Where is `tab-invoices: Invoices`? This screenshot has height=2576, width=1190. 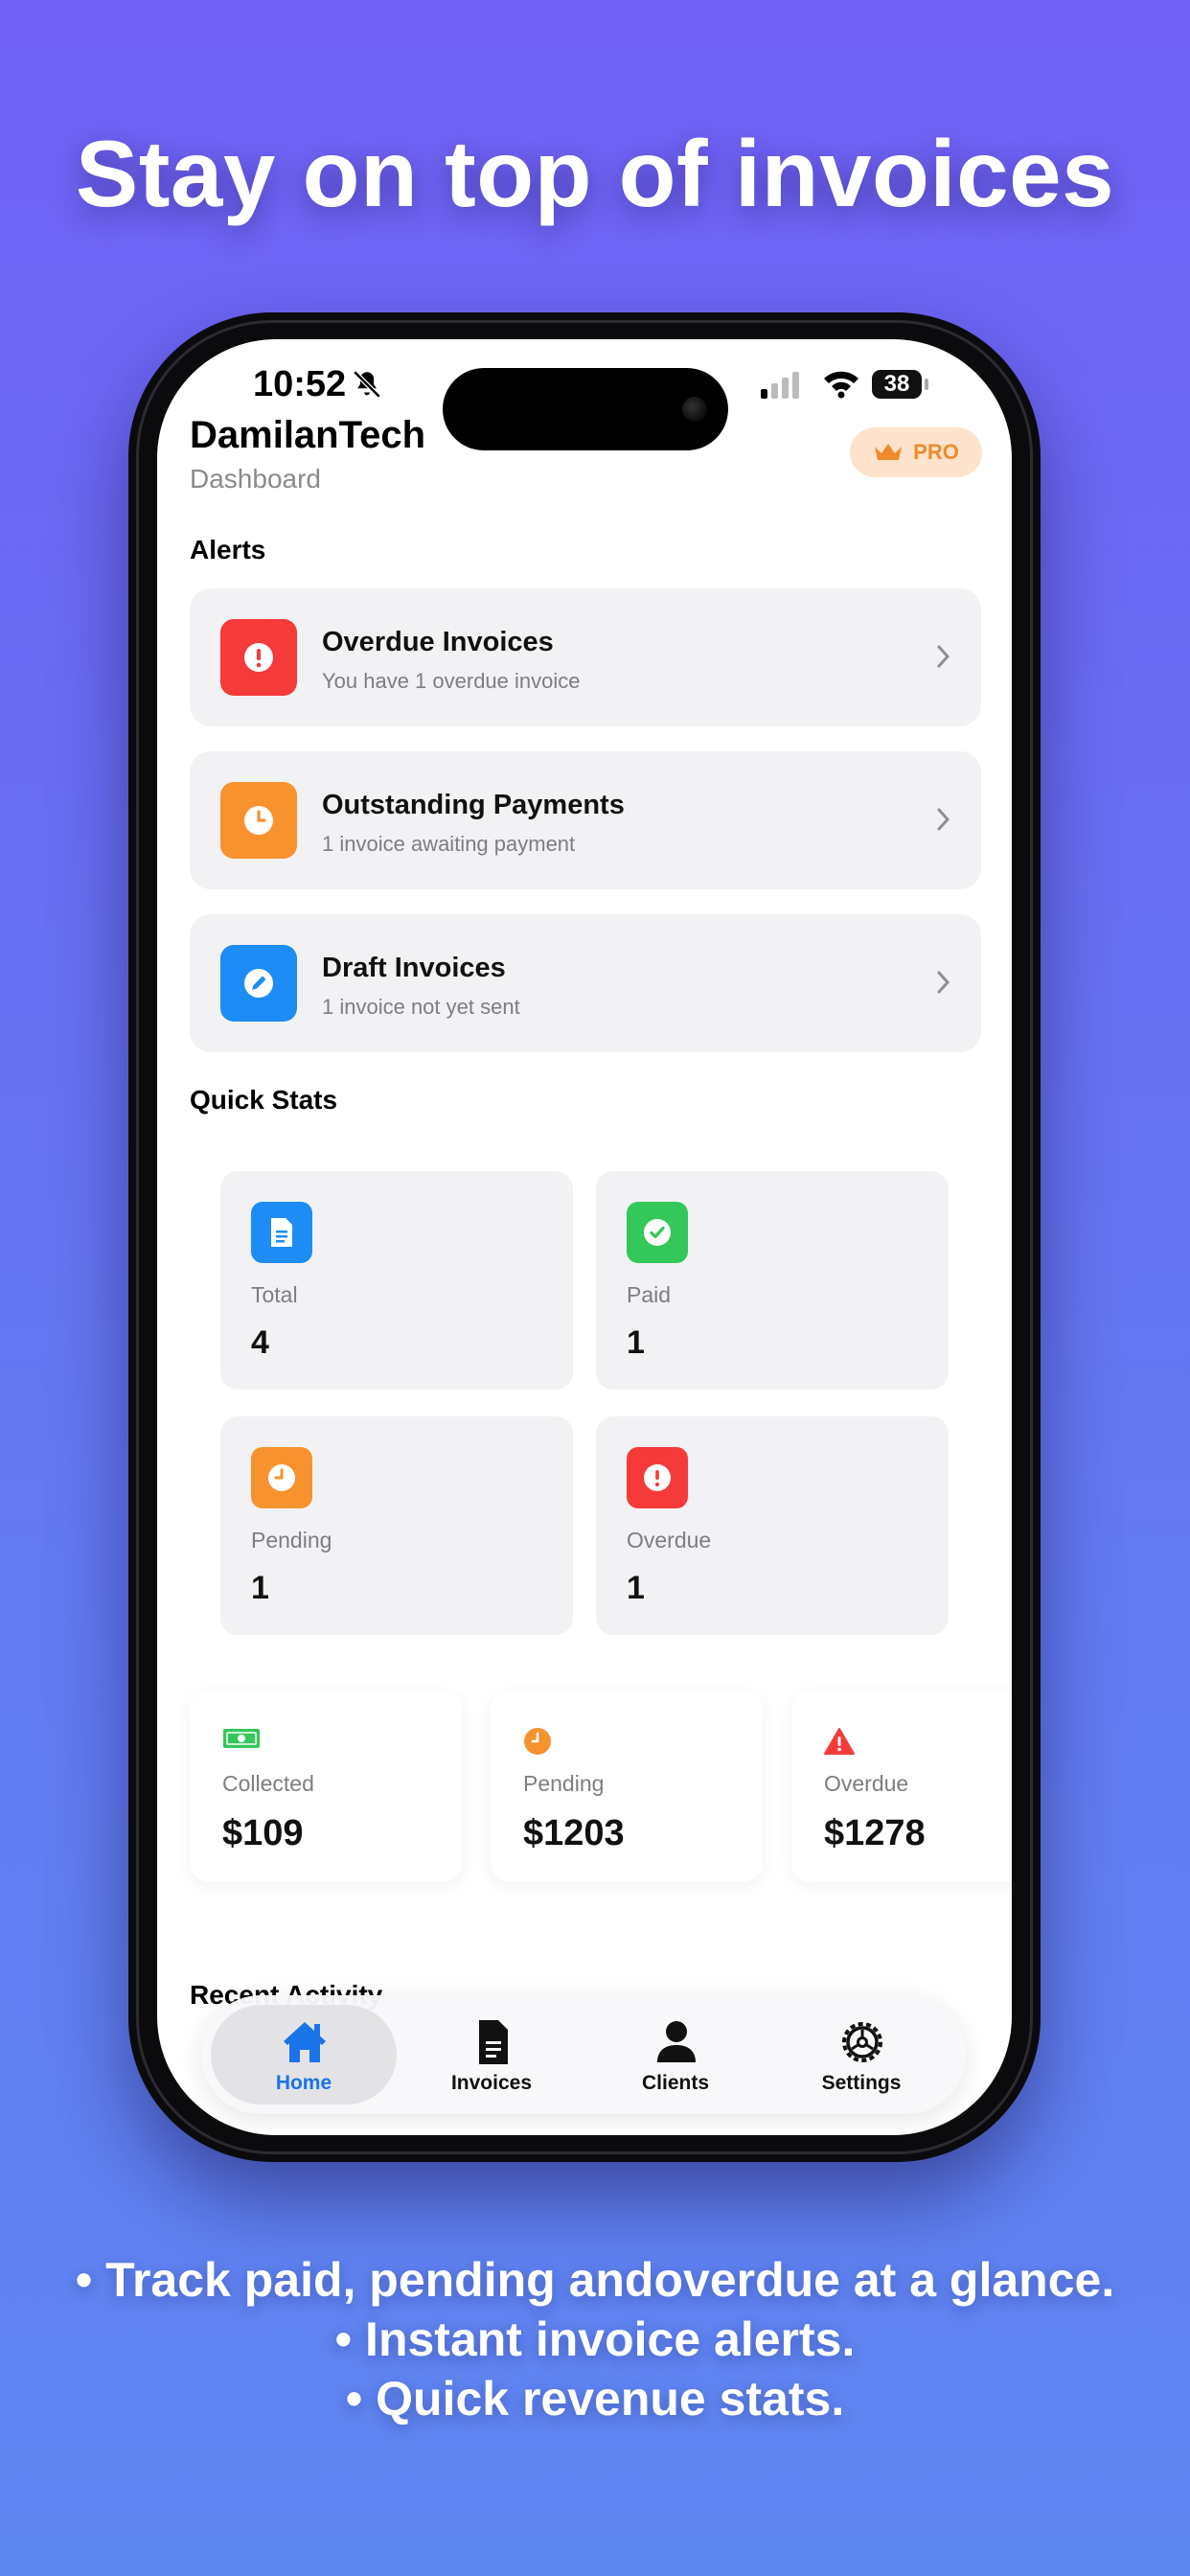
tab-invoices: Invoices is located at coordinates (492, 2054).